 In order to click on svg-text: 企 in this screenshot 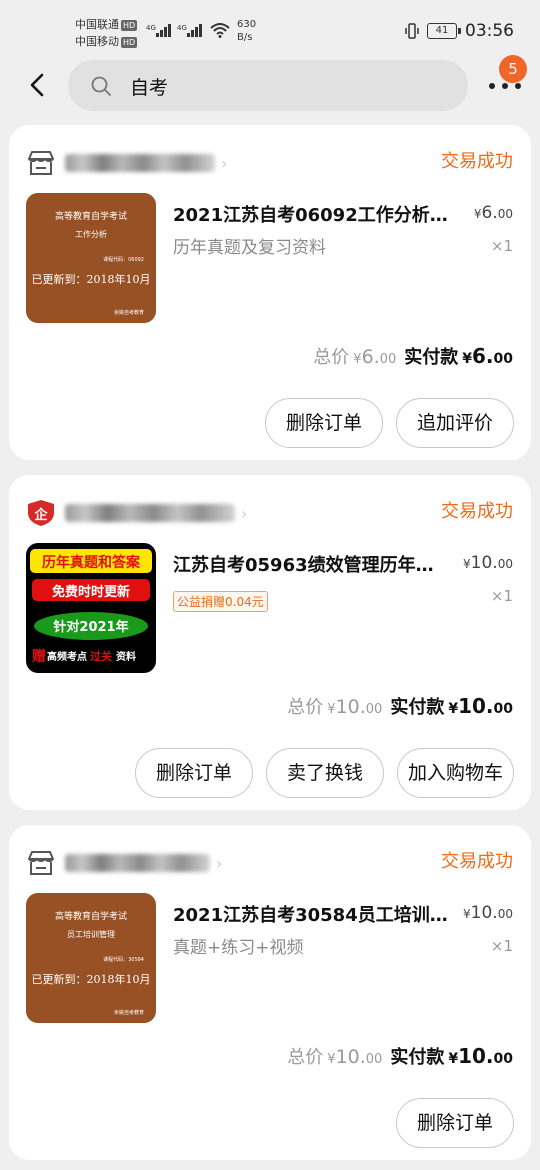, I will do `click(40, 515)`.